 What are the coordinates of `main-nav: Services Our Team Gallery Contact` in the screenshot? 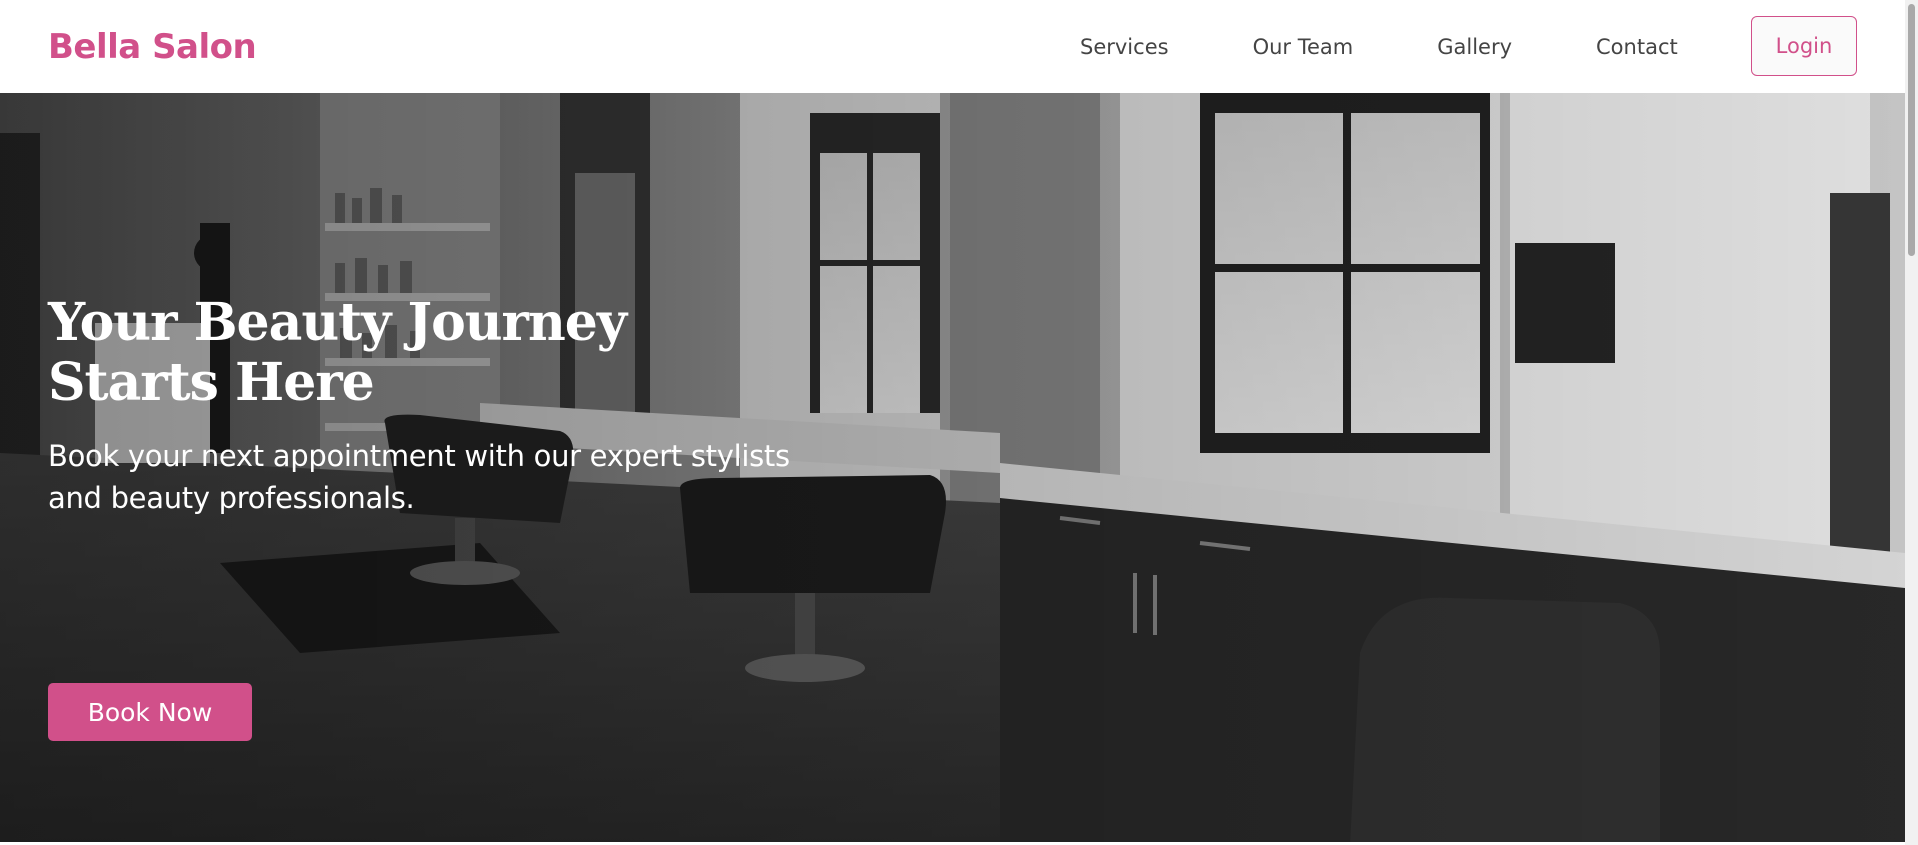 It's located at (1379, 46).